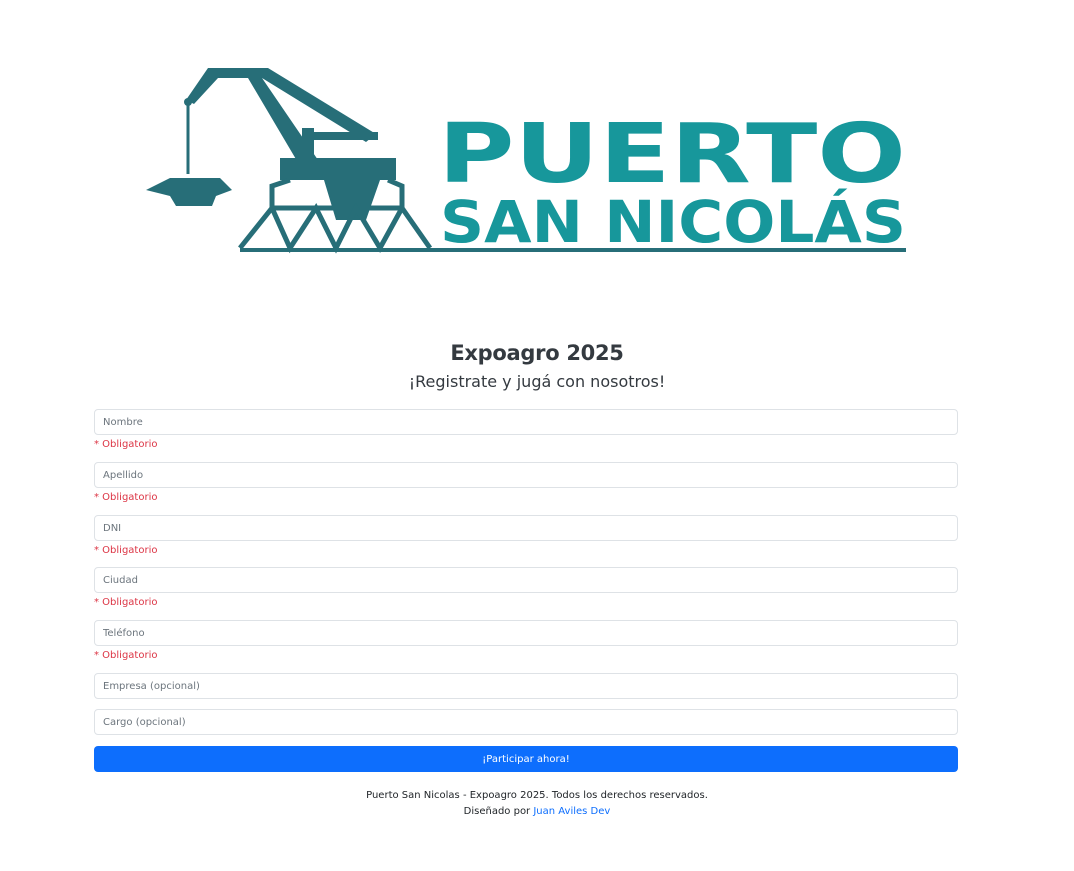 The height and width of the screenshot is (871, 1074). What do you see at coordinates (526, 475) in the screenshot?
I see `apellido-input` at bounding box center [526, 475].